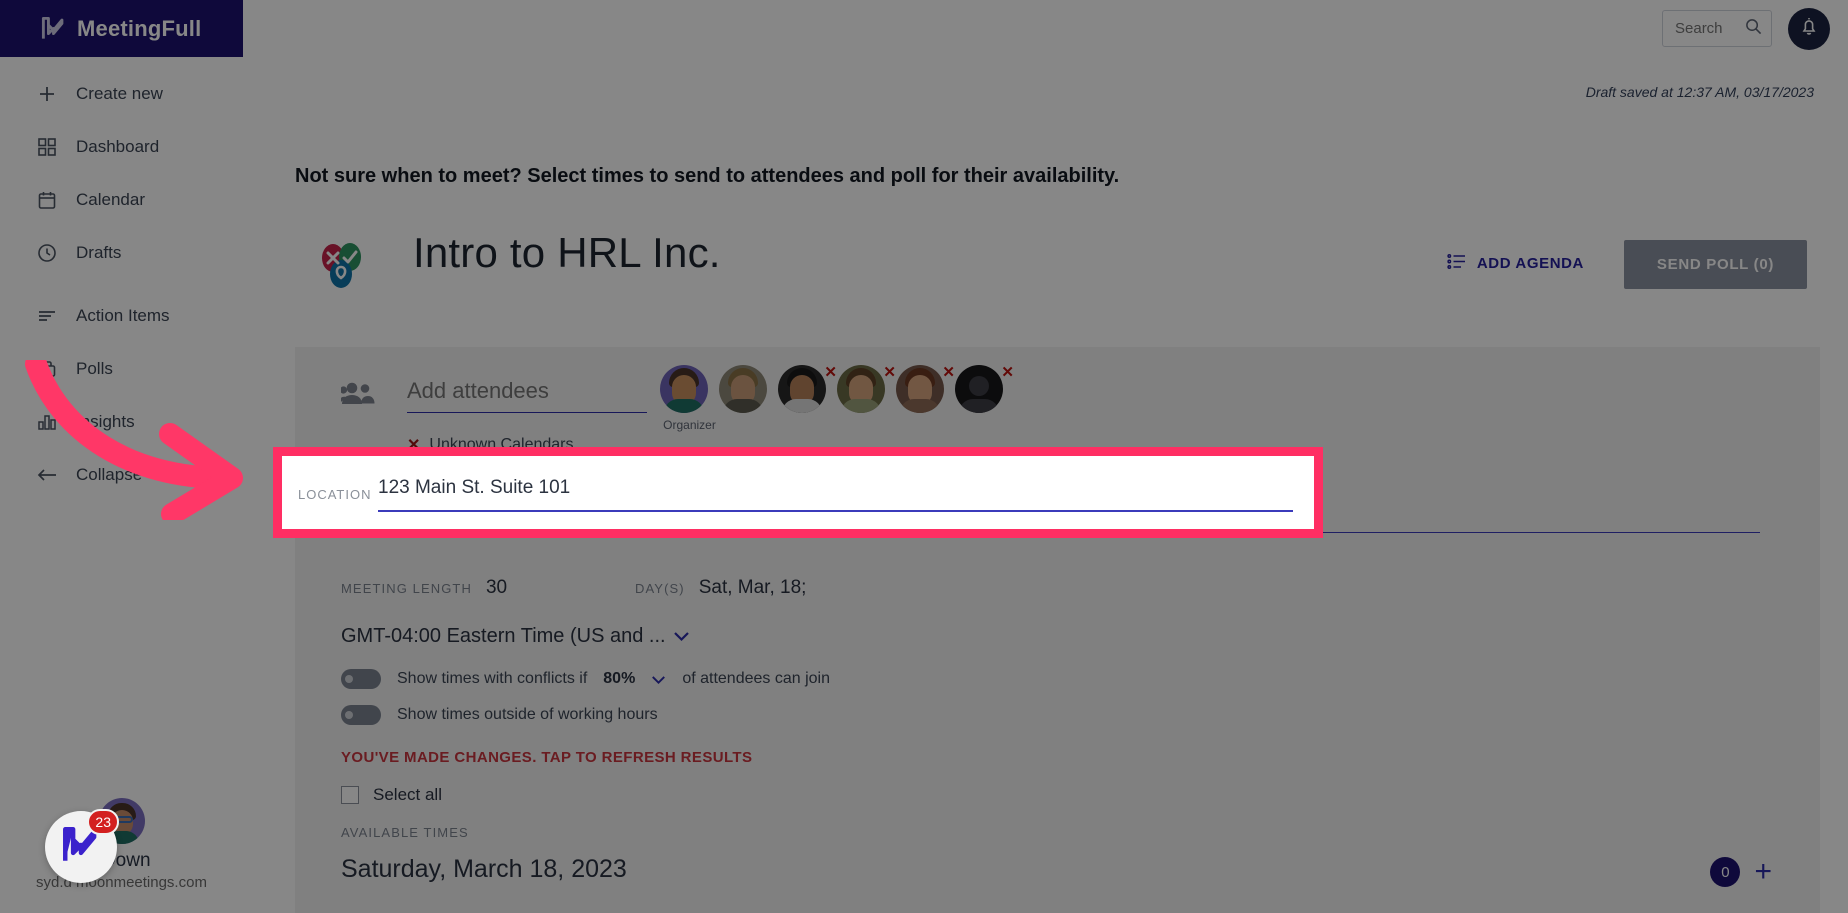 This screenshot has width=1848, height=913. I want to click on sidebar-item-dashboard: Dashboard, so click(121, 146).